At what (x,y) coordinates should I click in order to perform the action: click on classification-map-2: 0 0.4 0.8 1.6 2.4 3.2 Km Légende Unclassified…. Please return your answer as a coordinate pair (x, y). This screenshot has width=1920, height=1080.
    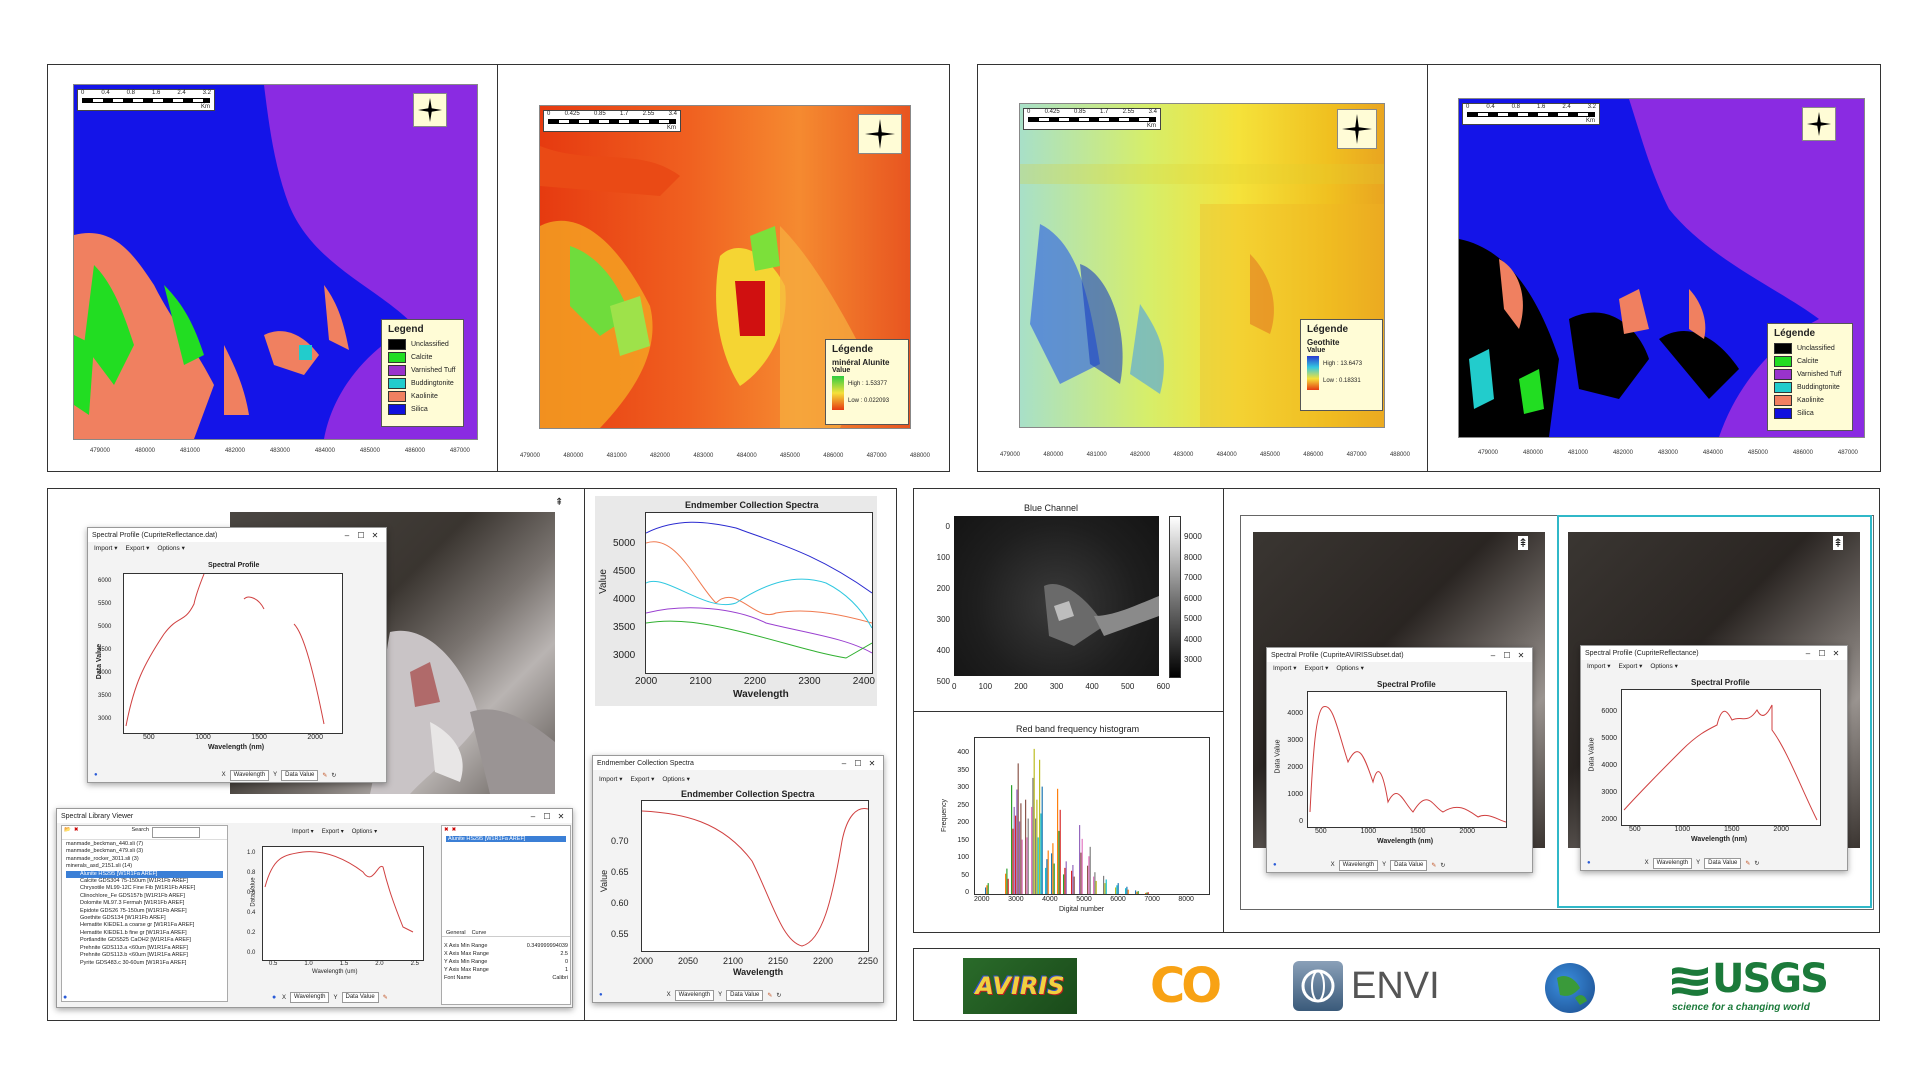
    Looking at the image, I should click on (1661, 268).